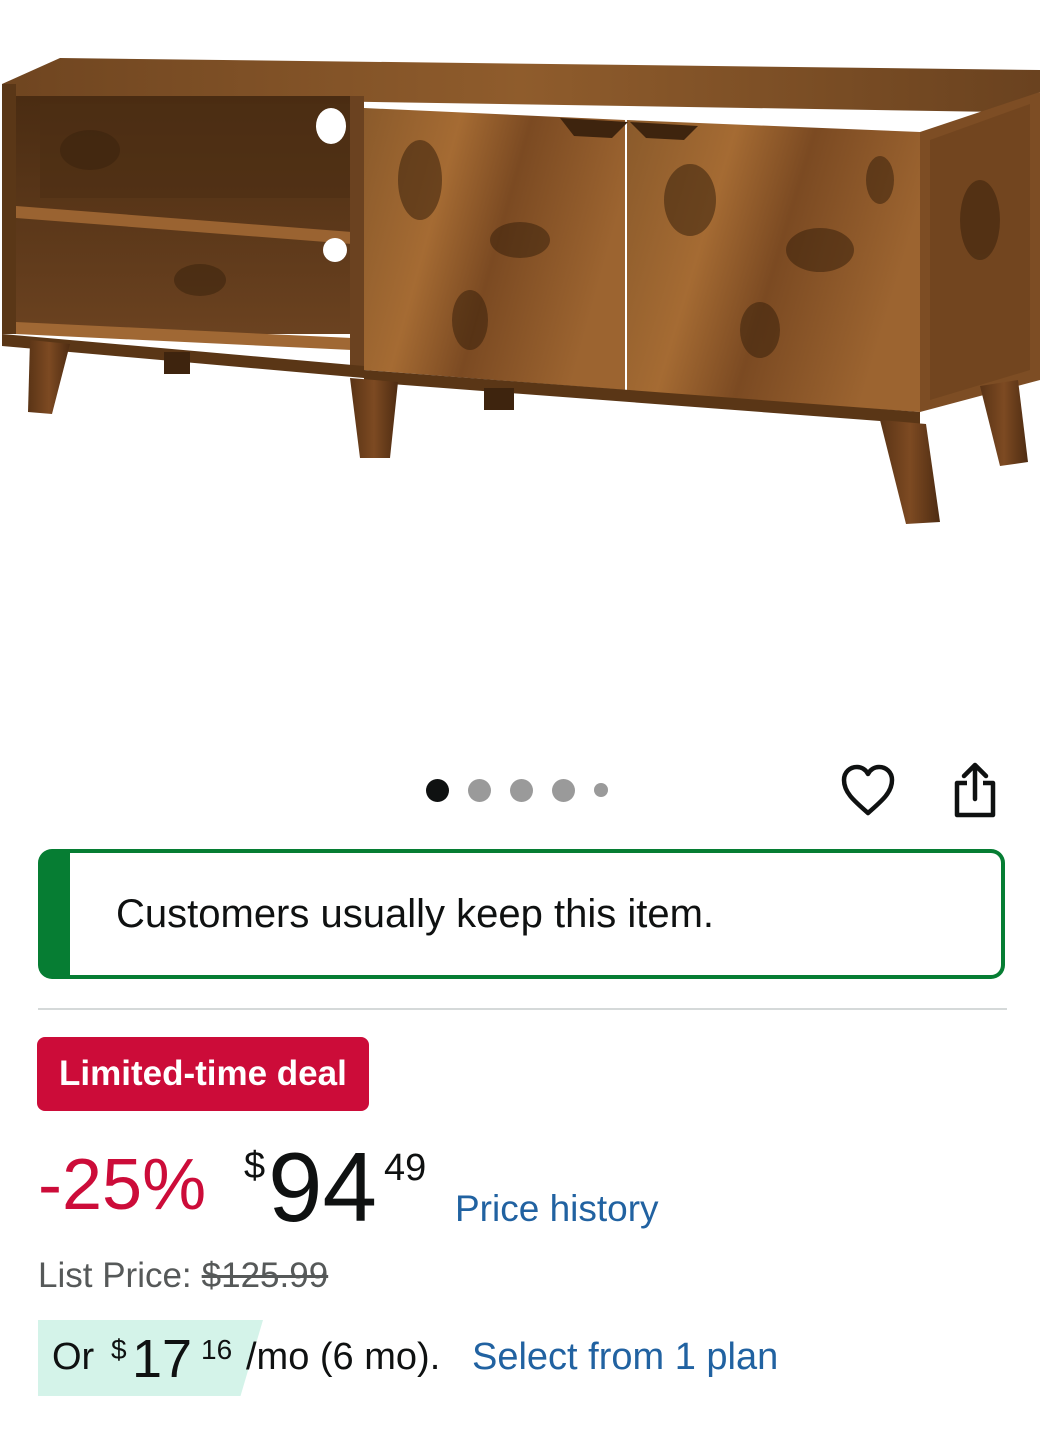 The width and height of the screenshot is (1045, 1440). Describe the element at coordinates (115, 1275) in the screenshot. I see `list-price-label: List Price:` at that location.